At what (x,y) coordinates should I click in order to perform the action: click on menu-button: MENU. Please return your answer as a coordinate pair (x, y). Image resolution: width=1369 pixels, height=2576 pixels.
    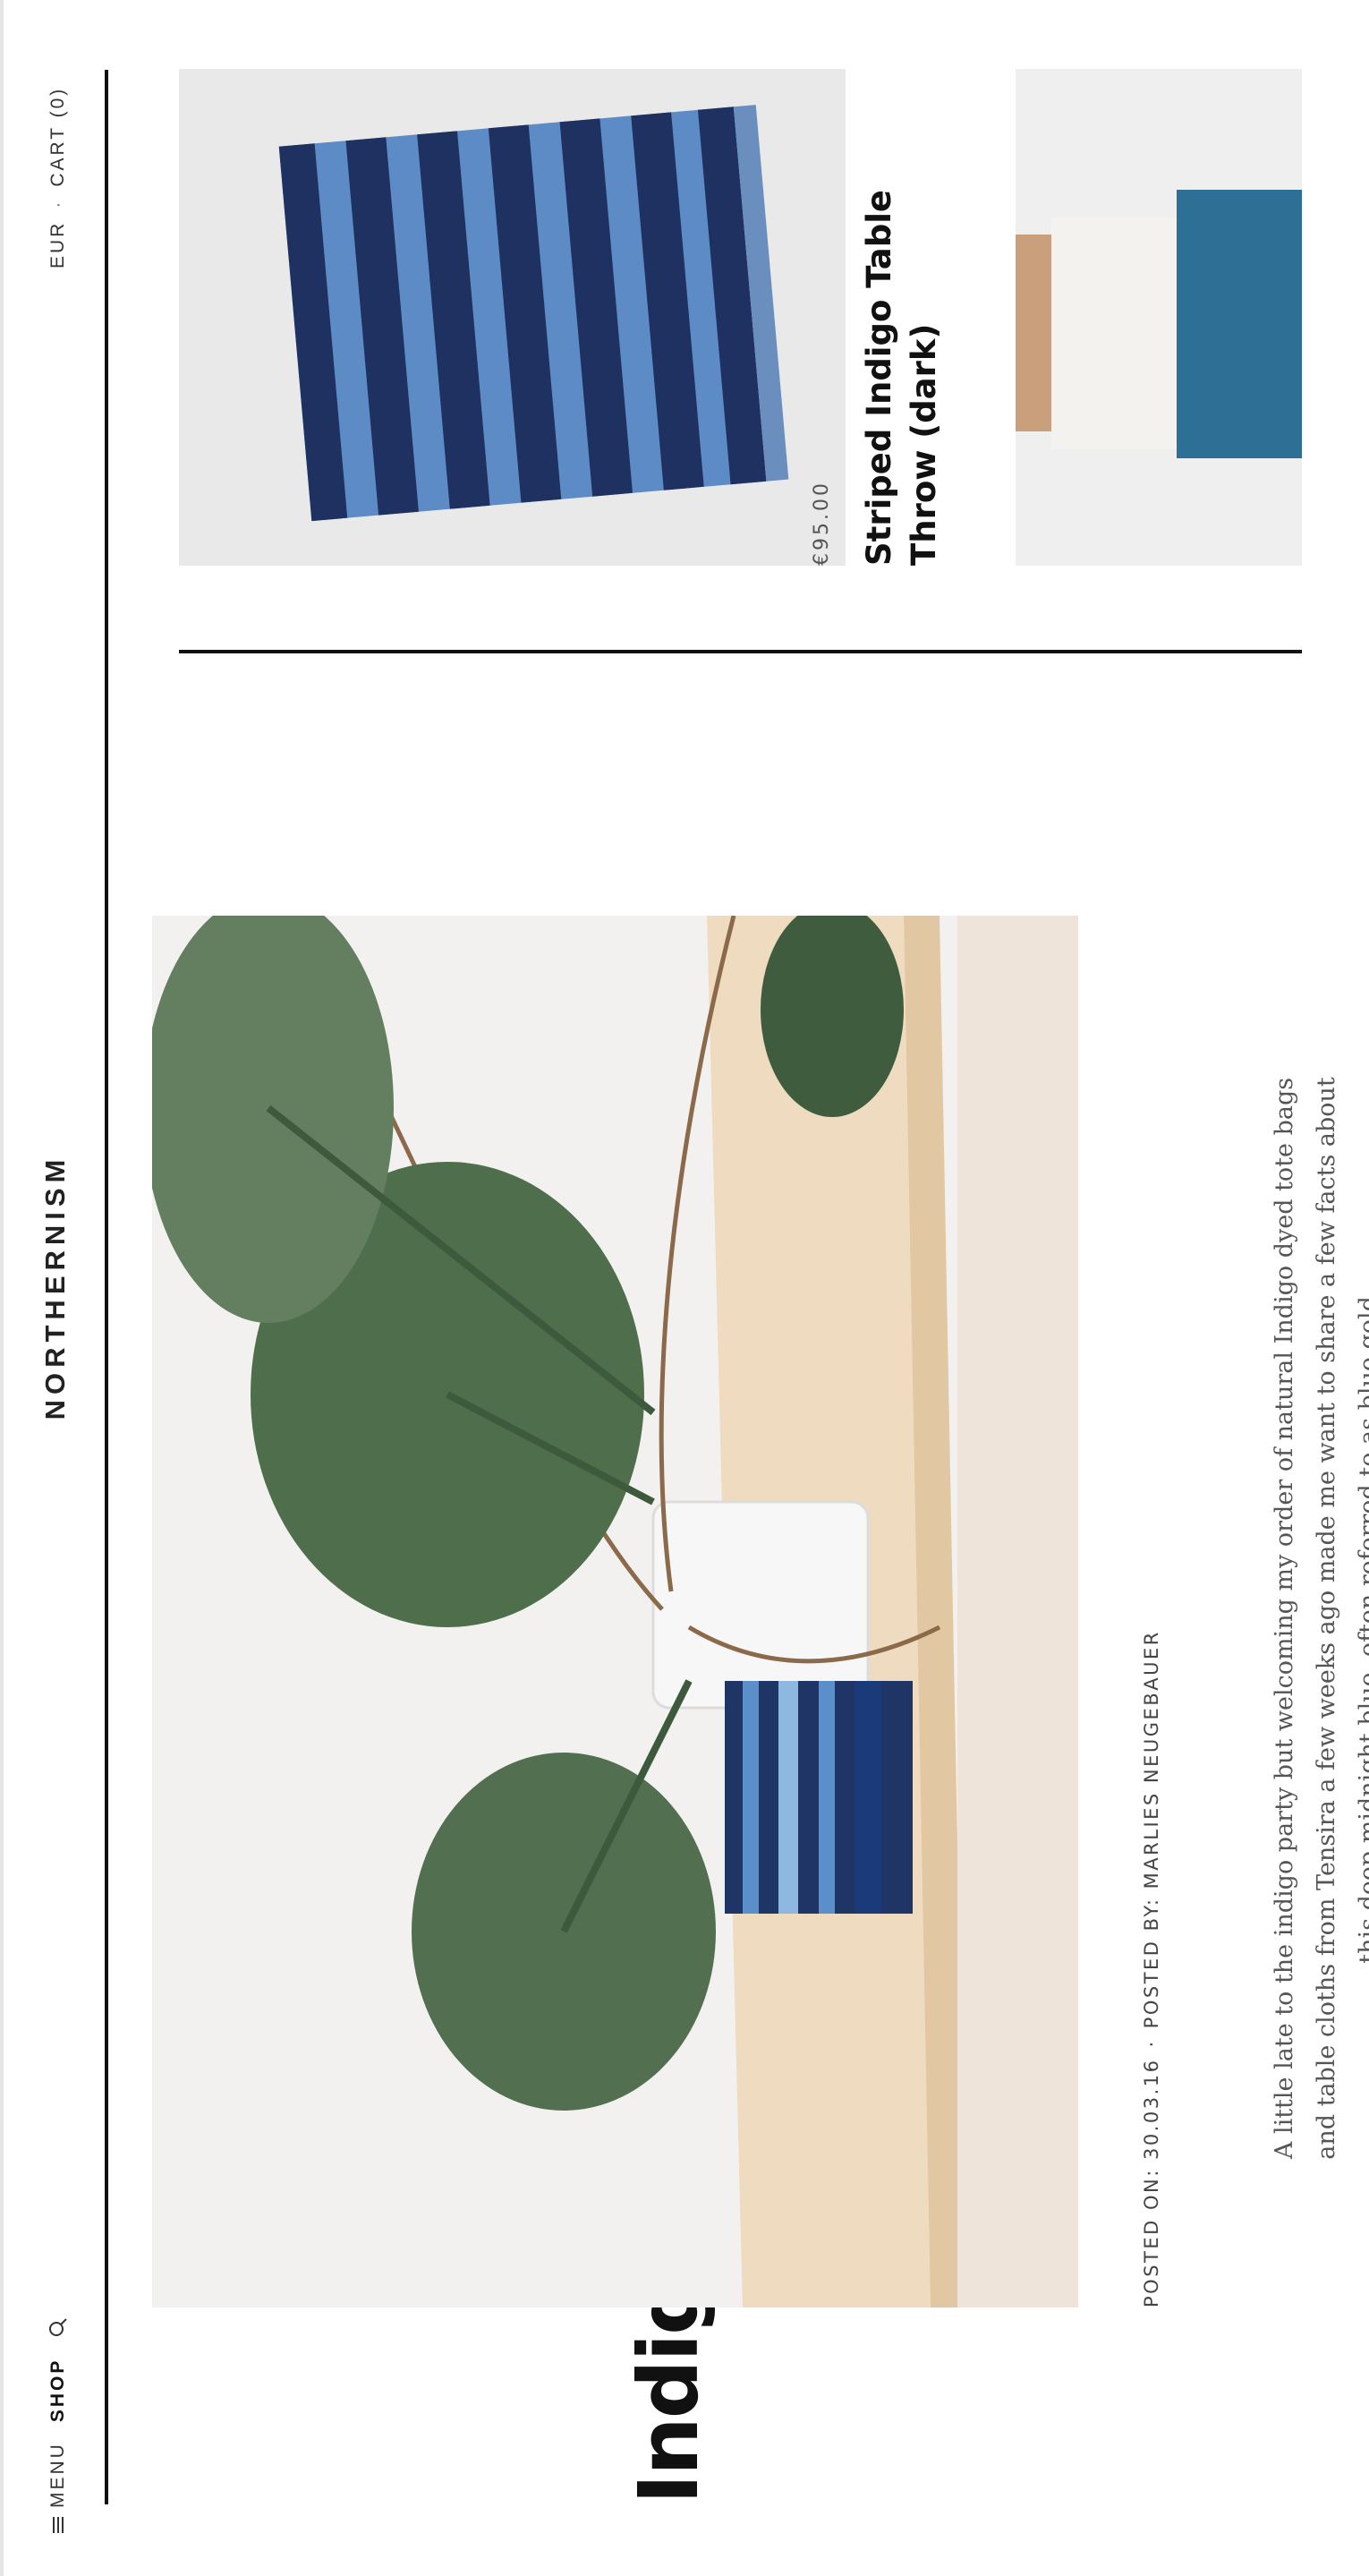
    Looking at the image, I should click on (58, 2487).